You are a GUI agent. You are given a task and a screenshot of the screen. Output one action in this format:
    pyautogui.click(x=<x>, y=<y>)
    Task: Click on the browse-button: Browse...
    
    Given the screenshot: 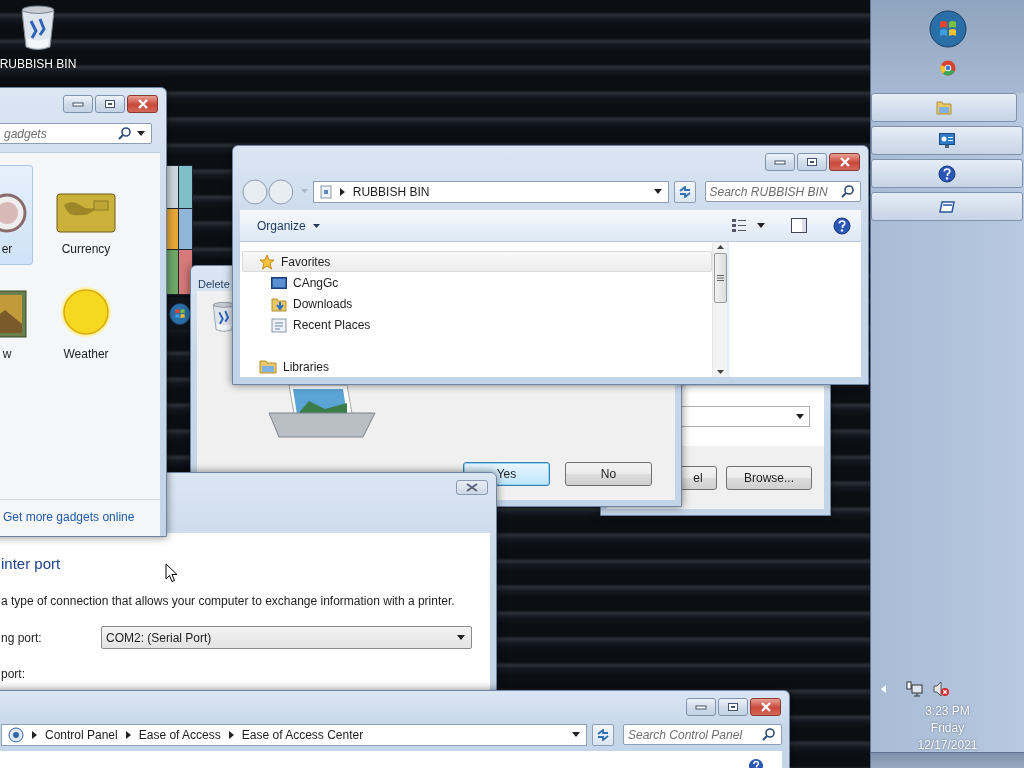 What is the action you would take?
    pyautogui.click(x=769, y=478)
    